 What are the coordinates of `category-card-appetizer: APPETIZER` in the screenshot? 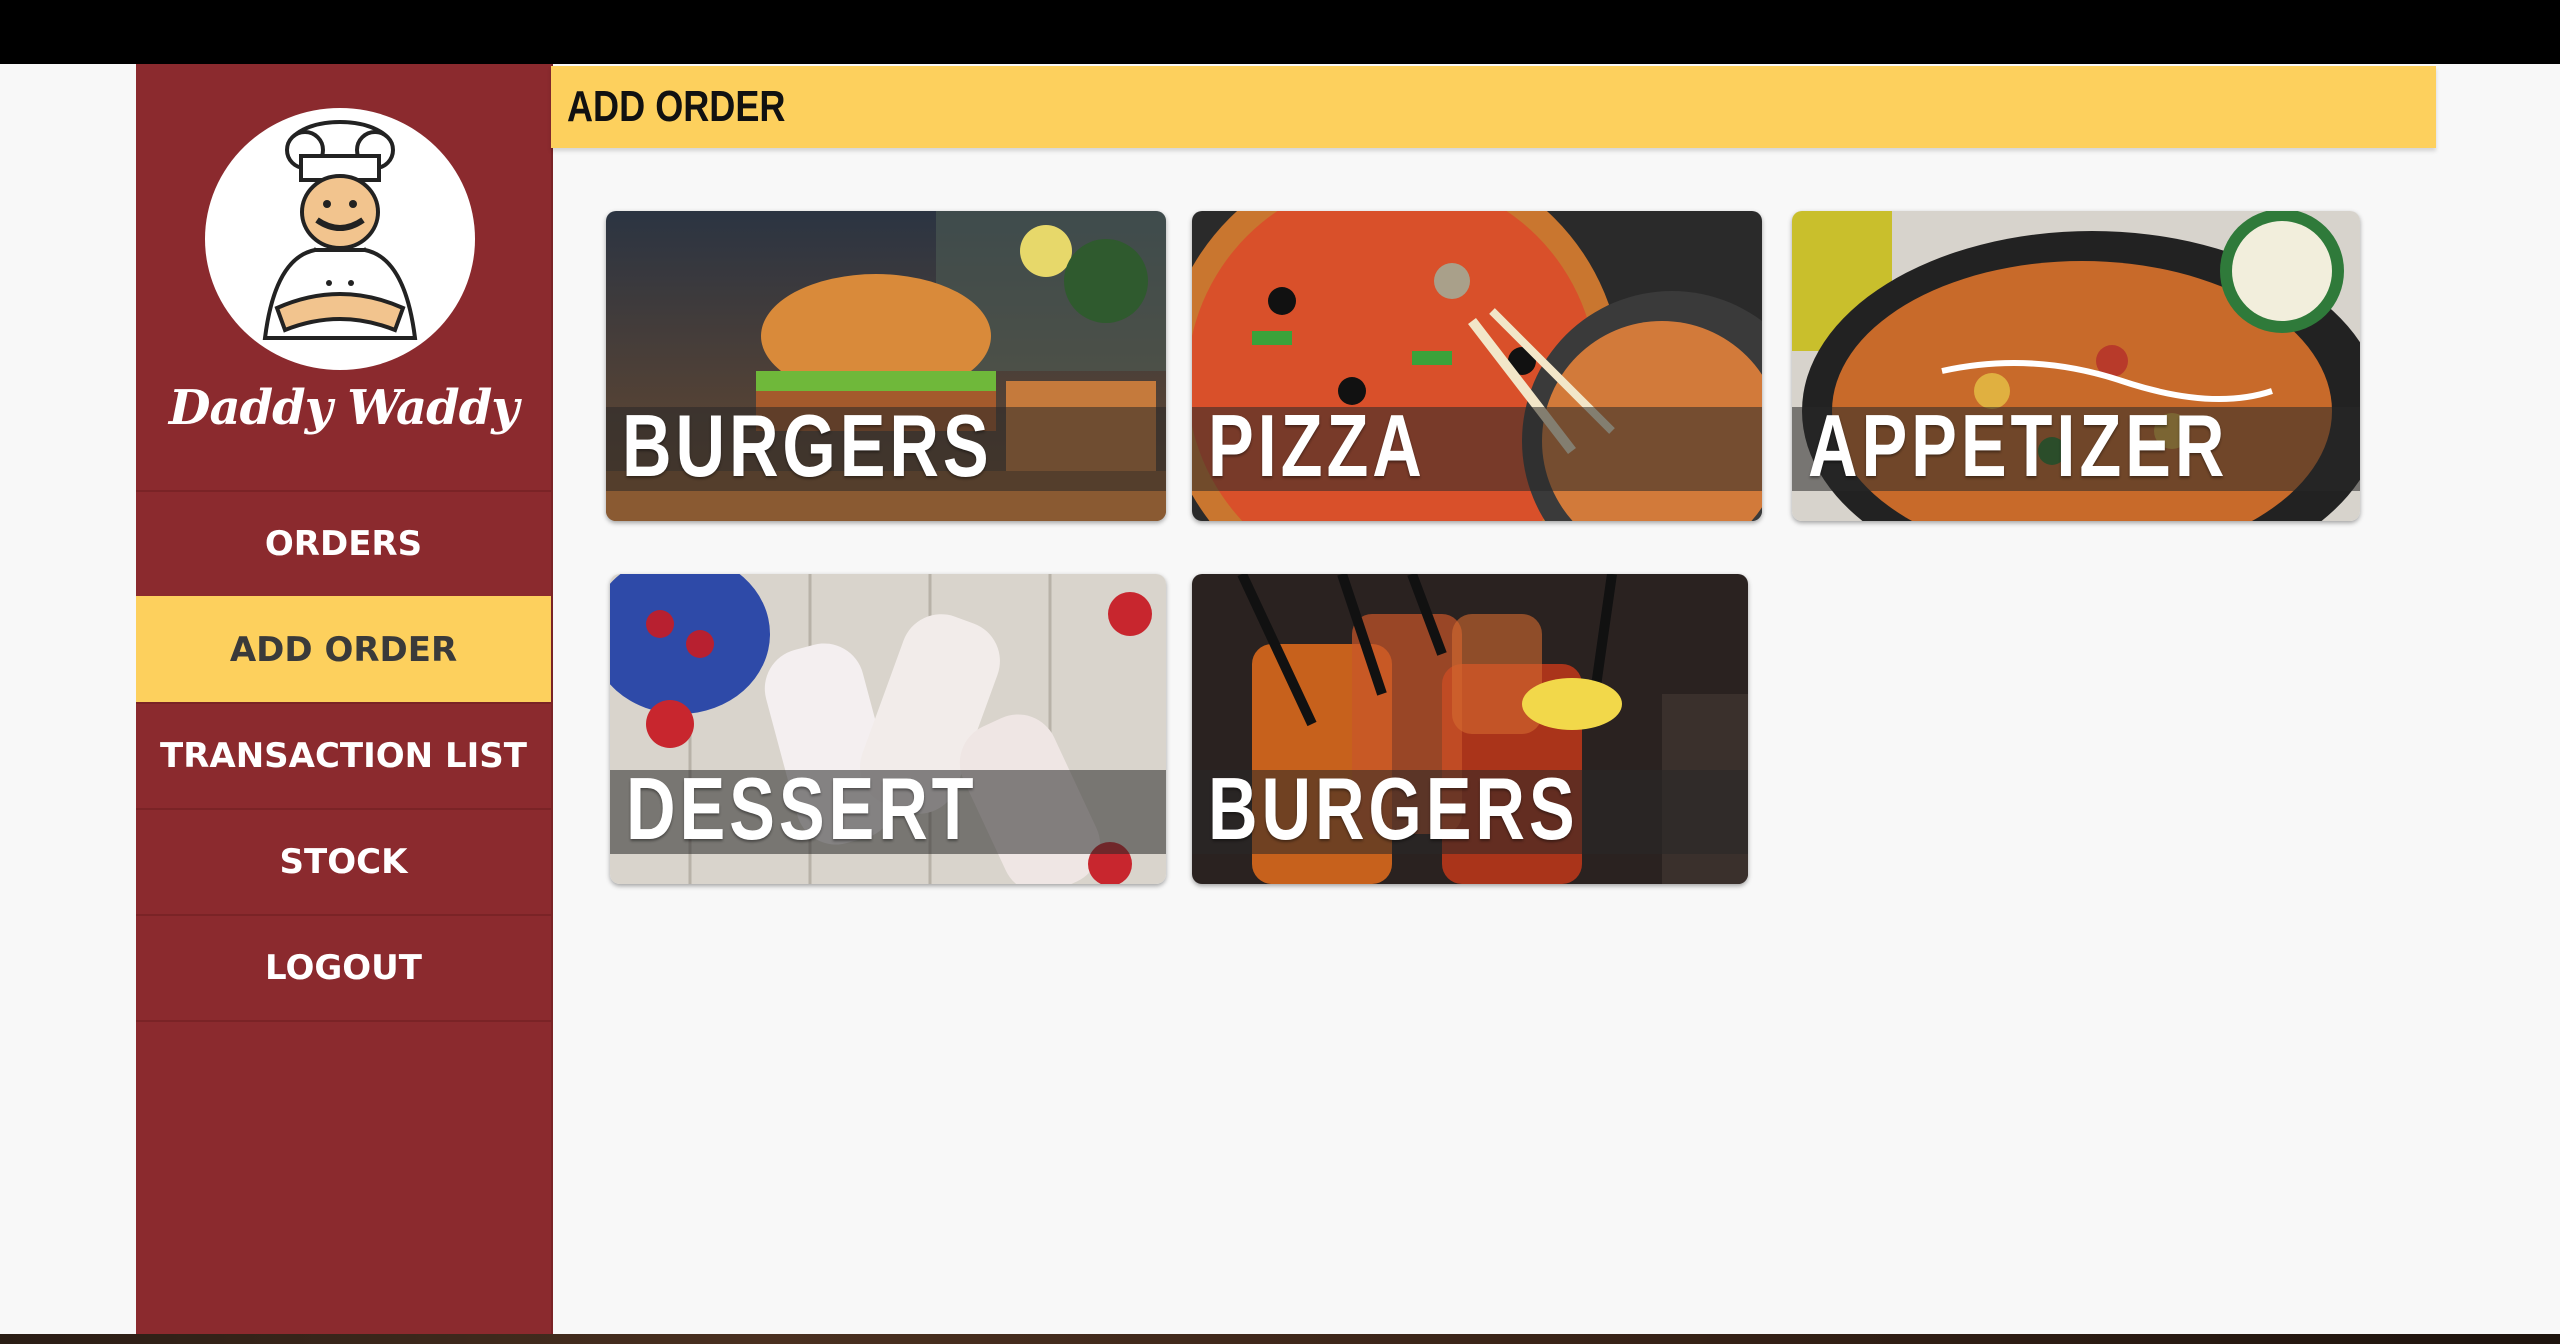 It's located at (2076, 366).